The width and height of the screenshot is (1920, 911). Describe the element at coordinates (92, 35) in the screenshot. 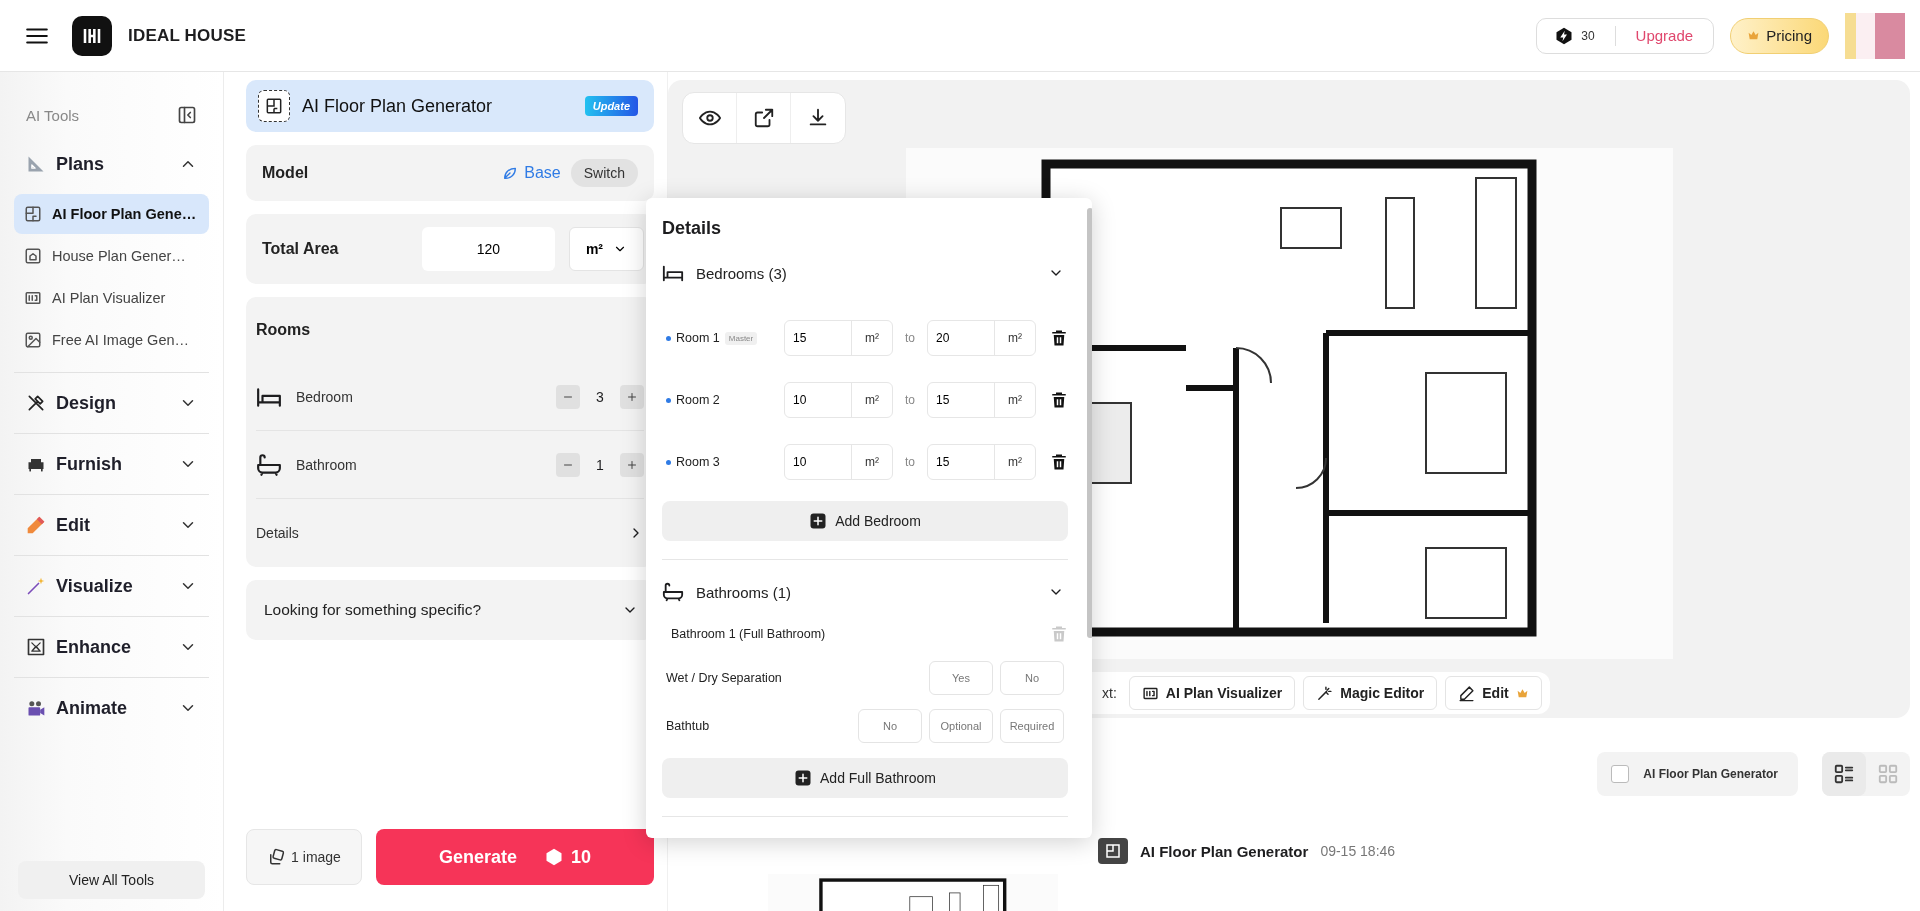

I see `logo-icon` at that location.